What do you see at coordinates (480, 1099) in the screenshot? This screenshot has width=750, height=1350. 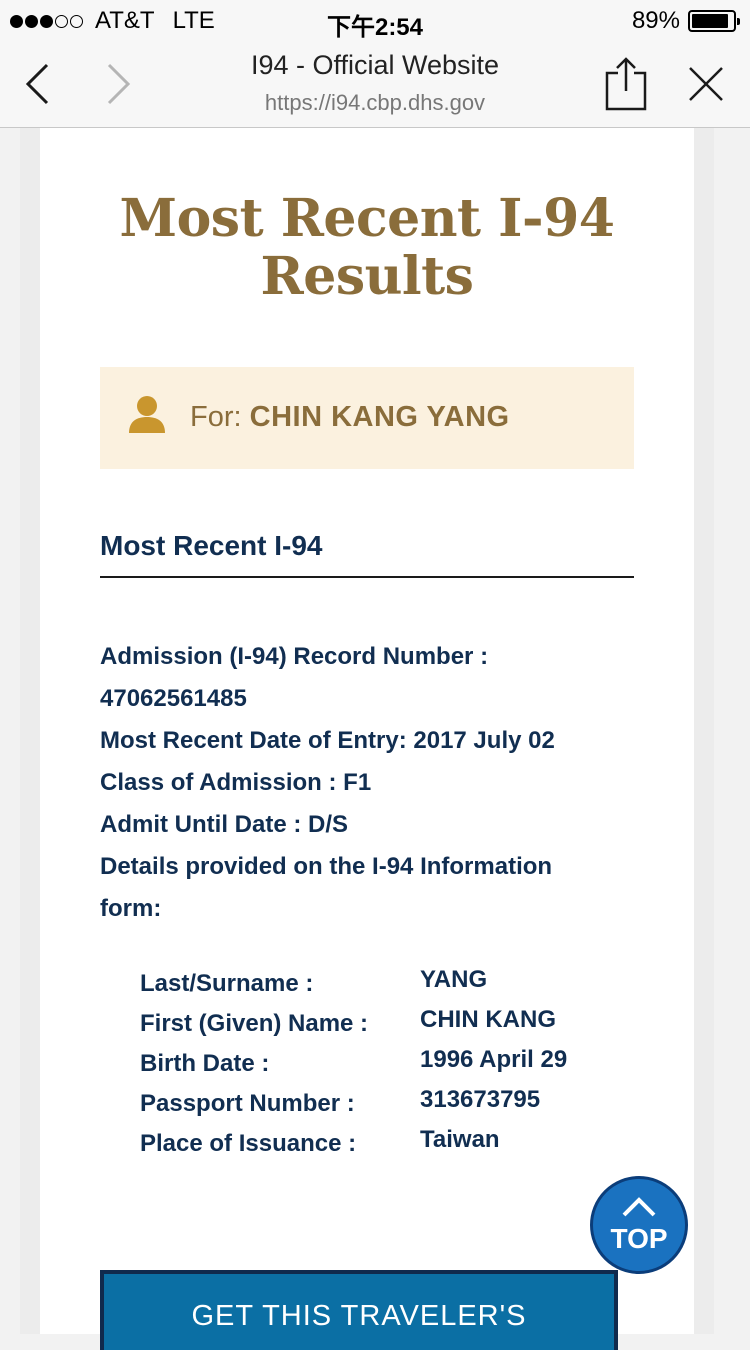 I see `info-value: 313673795` at bounding box center [480, 1099].